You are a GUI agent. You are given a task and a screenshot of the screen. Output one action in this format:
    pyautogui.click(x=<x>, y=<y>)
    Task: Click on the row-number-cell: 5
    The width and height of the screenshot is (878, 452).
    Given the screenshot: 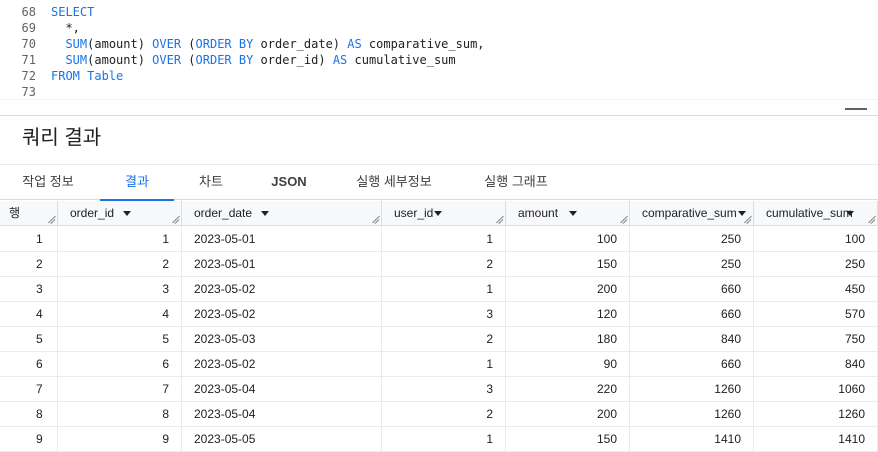 What is the action you would take?
    pyautogui.click(x=29, y=339)
    